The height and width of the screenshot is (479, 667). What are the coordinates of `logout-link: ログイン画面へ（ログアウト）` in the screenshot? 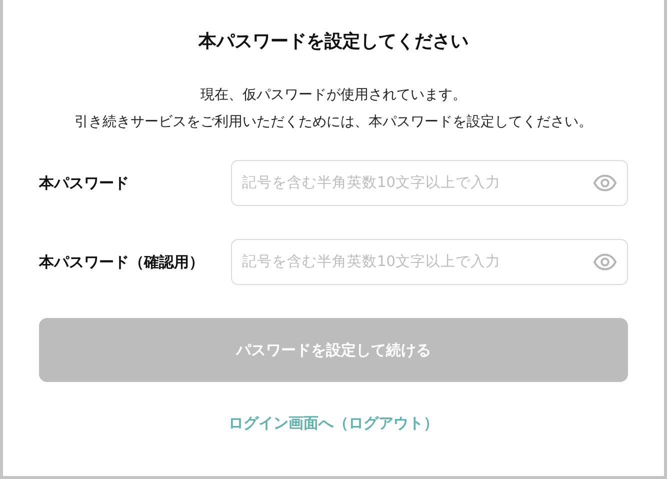 It's located at (333, 423).